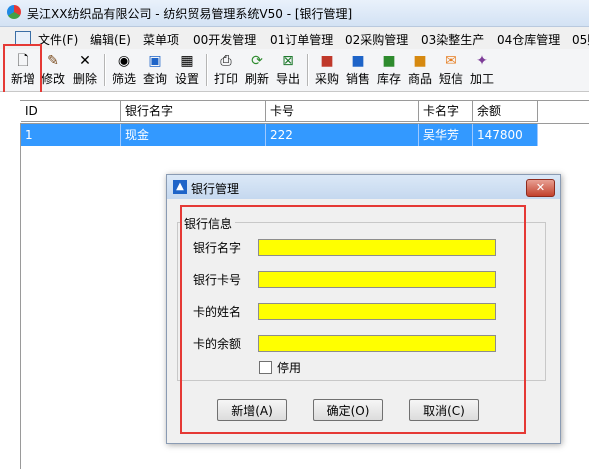 The height and width of the screenshot is (469, 589). What do you see at coordinates (224, 39) in the screenshot?
I see `menu-development: 00开发管理` at bounding box center [224, 39].